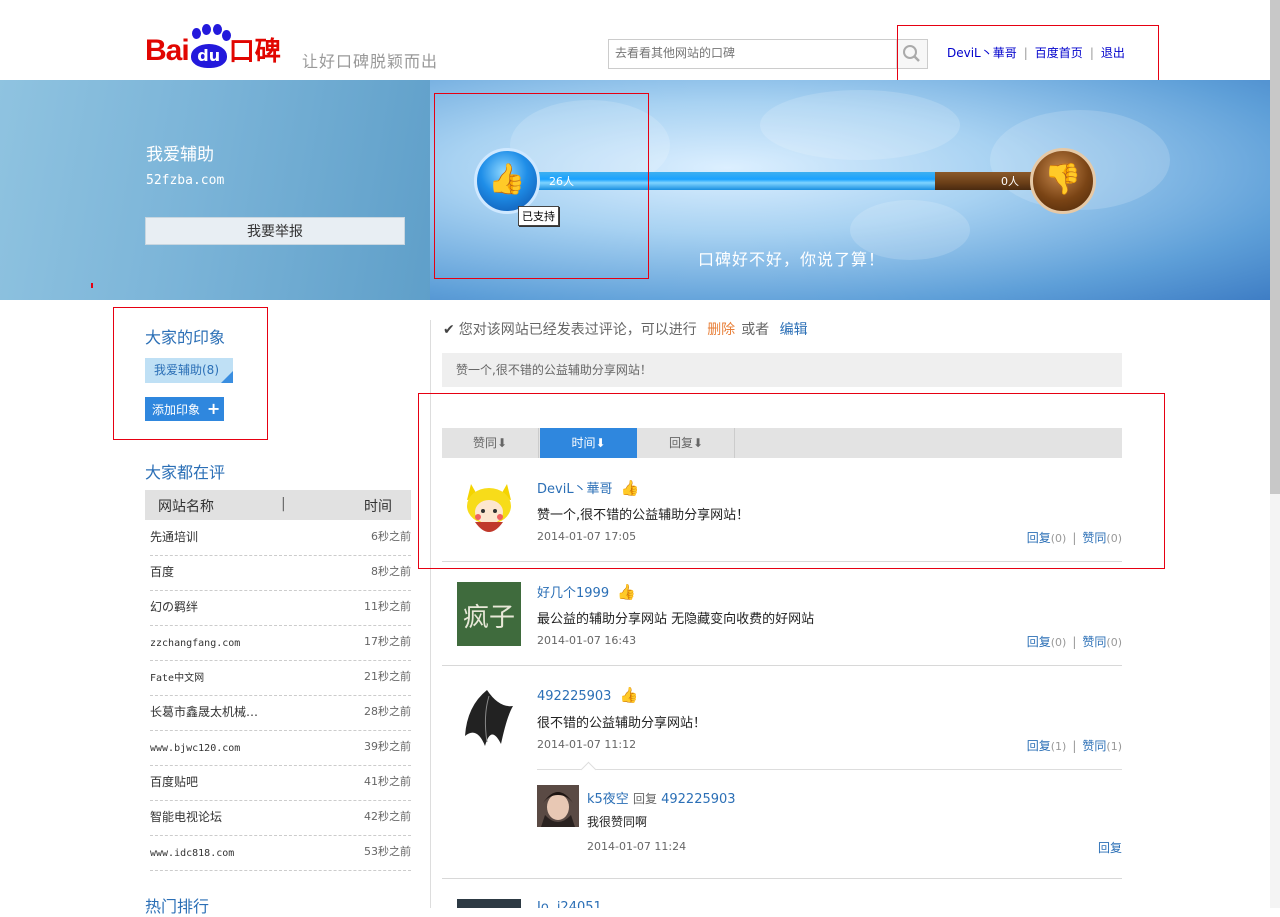 The image size is (1280, 917). Describe the element at coordinates (280, 678) in the screenshot. I see `ranking-row: Fate中文网 21秒之前` at that location.